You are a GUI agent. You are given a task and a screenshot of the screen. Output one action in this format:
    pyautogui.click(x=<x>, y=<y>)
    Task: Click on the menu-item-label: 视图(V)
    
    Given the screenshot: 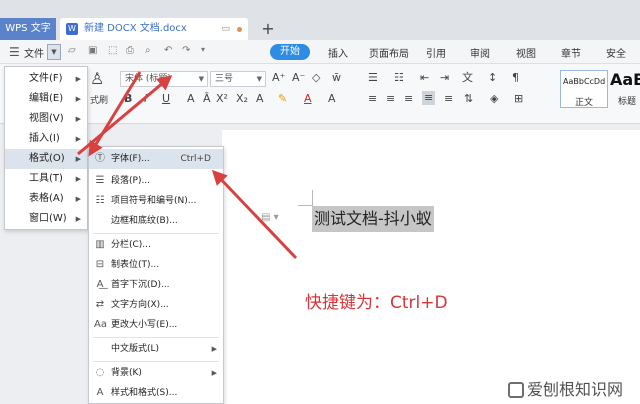 What is the action you would take?
    pyautogui.click(x=46, y=118)
    